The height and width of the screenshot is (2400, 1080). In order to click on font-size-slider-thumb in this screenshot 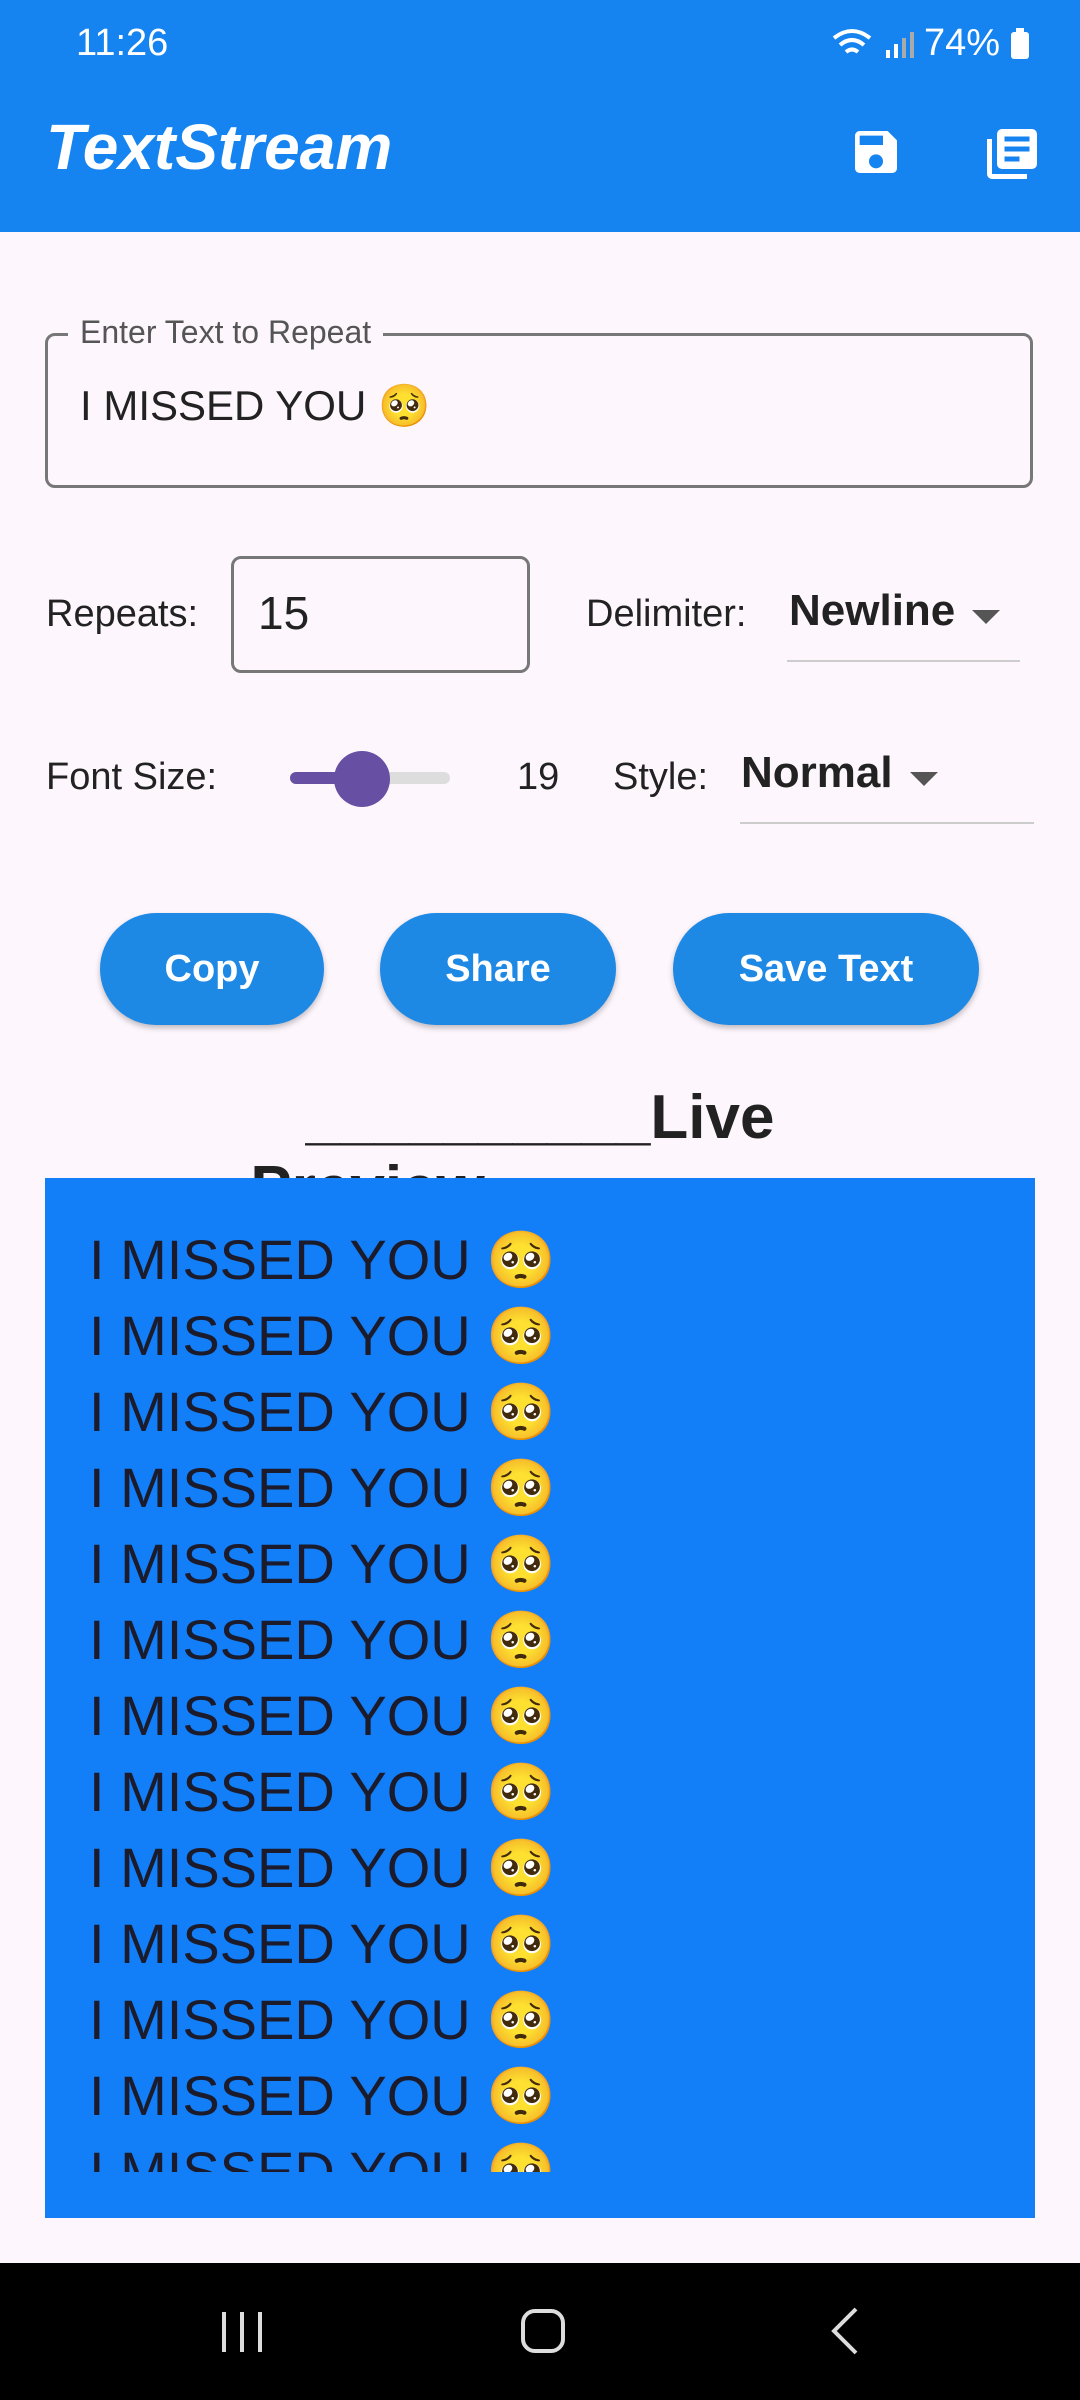, I will do `click(362, 779)`.